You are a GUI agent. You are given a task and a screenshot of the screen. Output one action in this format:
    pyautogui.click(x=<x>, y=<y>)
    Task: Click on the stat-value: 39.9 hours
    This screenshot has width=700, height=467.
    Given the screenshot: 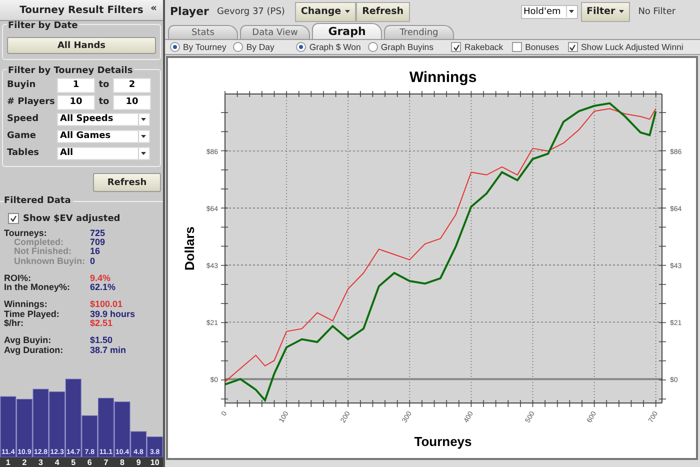 What is the action you would take?
    pyautogui.click(x=113, y=313)
    